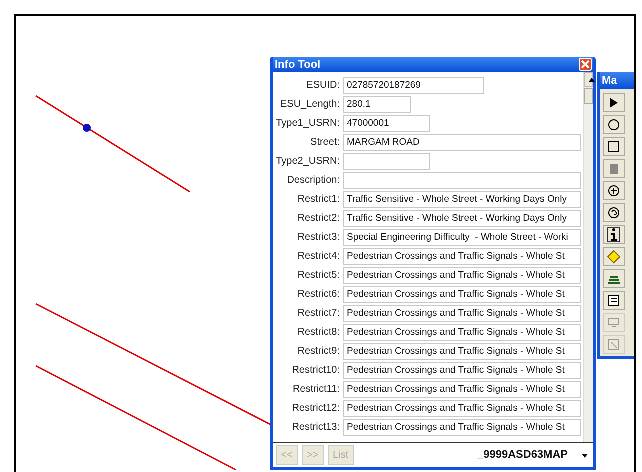  What do you see at coordinates (318, 237) in the screenshot?
I see `field-label: Restrict3:` at bounding box center [318, 237].